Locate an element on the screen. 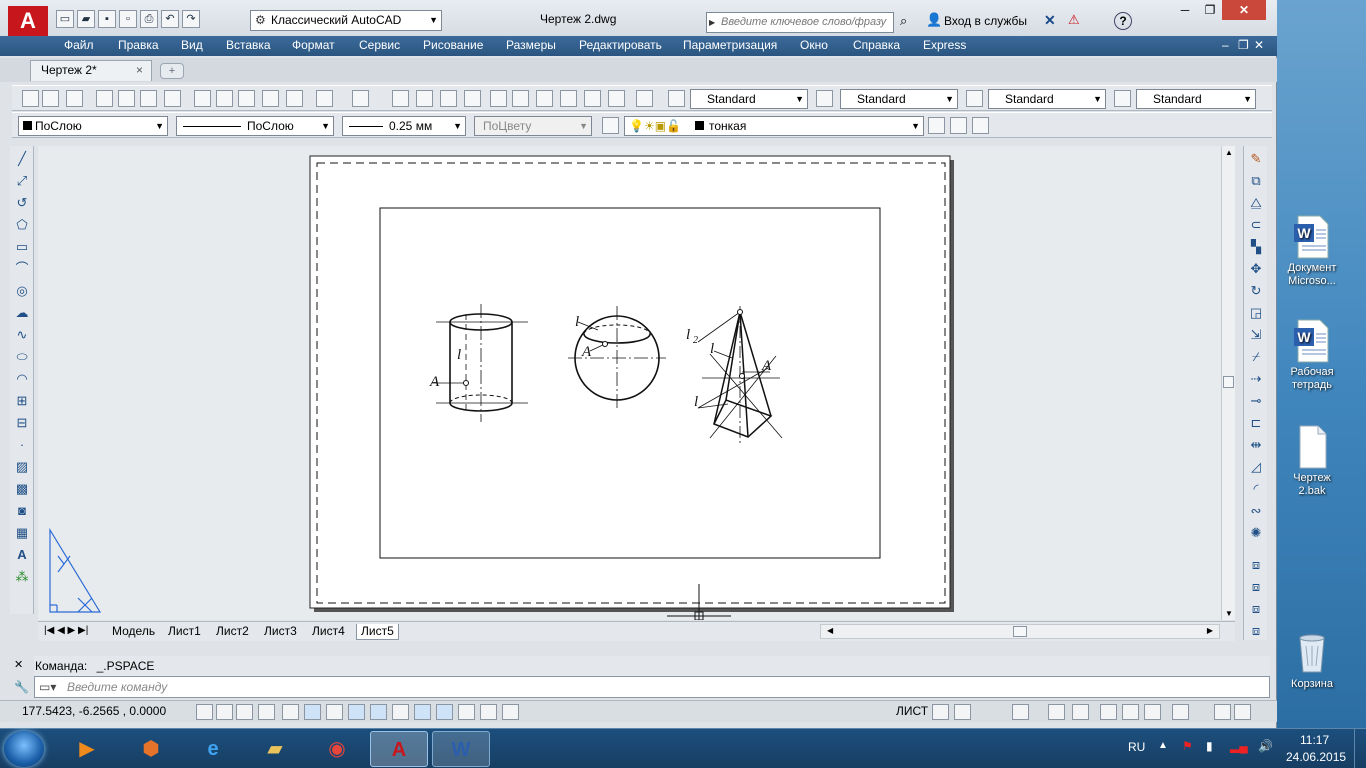  infer-constraints-icon is located at coordinates (204, 712).